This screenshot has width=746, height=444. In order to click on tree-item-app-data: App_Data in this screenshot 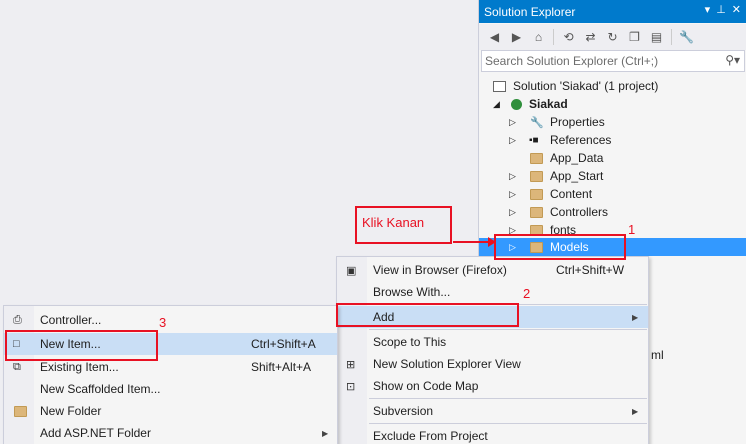, I will do `click(612, 158)`.